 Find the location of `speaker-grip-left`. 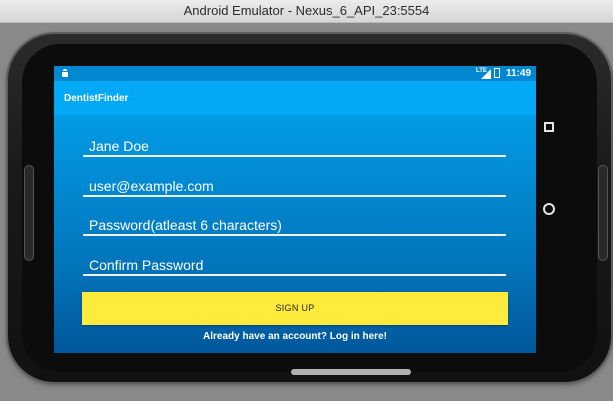

speaker-grip-left is located at coordinates (29, 213).